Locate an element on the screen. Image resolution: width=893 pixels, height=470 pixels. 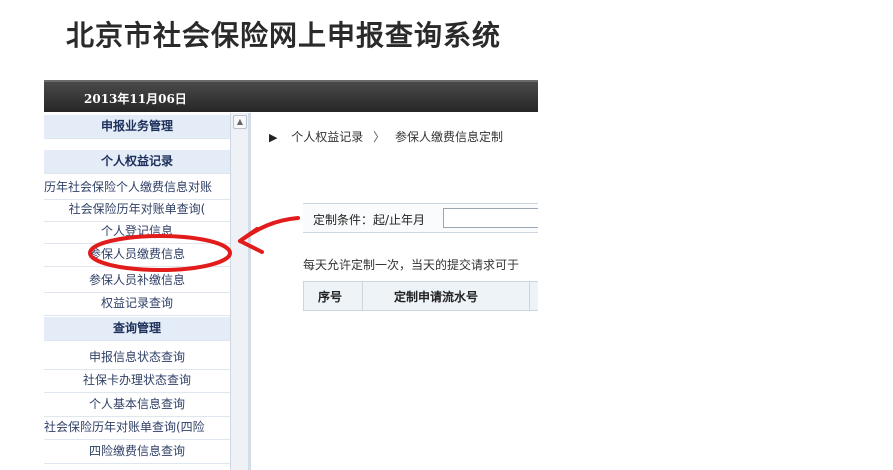
sidebar-item-supplementary-payment: 参保人员补缴信息 is located at coordinates (137, 281).